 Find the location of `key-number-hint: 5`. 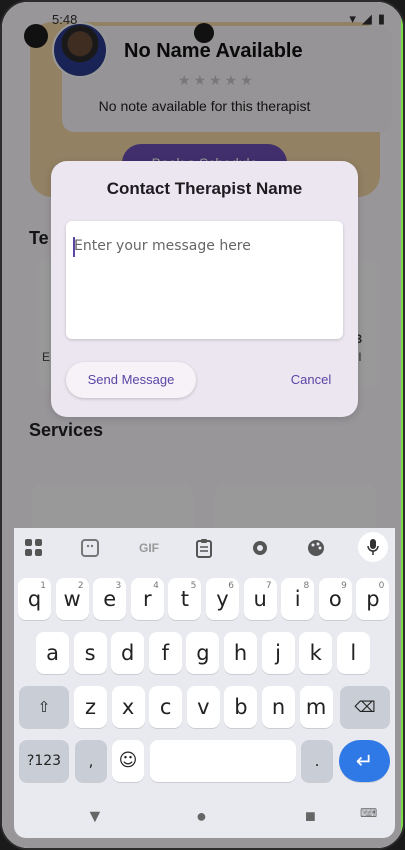

key-number-hint: 5 is located at coordinates (193, 586).